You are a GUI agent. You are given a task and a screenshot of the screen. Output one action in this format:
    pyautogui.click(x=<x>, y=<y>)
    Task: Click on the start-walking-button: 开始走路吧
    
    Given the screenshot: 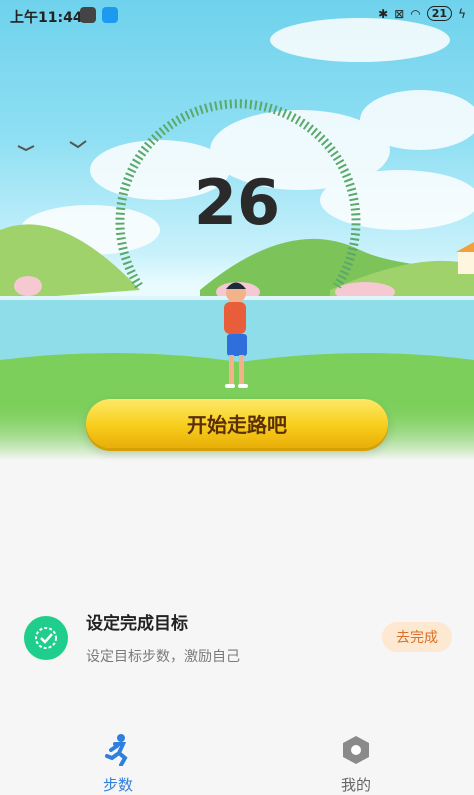 What is the action you would take?
    pyautogui.click(x=237, y=423)
    